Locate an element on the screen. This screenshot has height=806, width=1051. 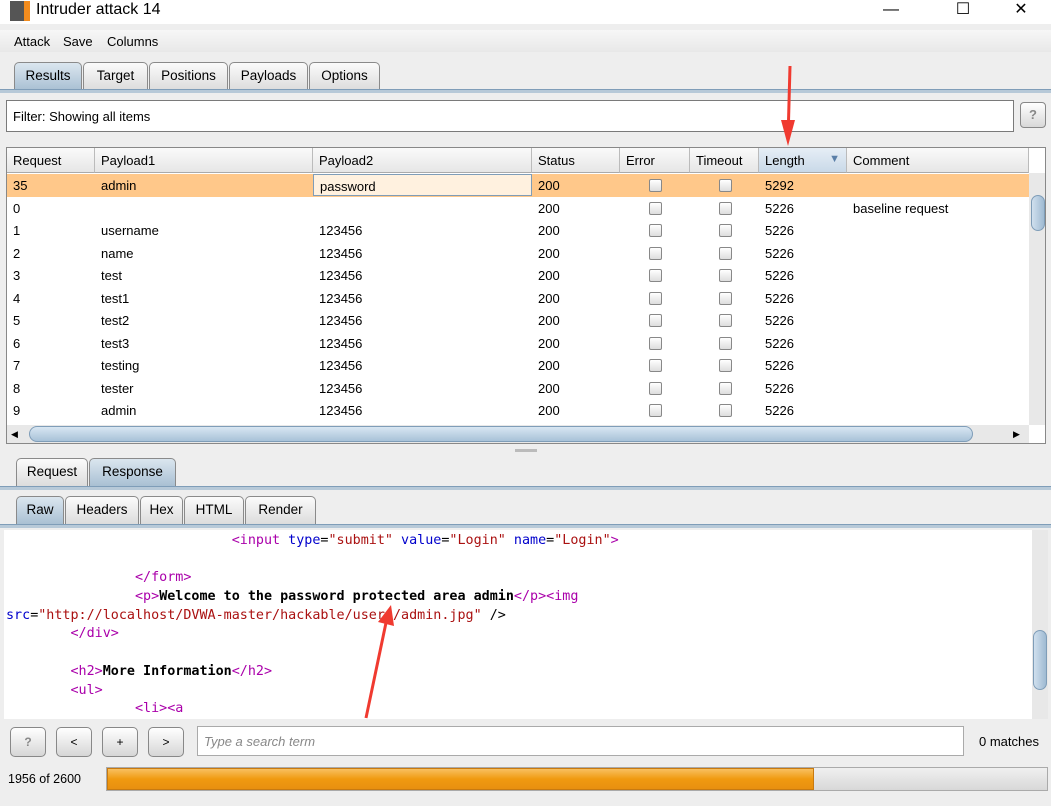
tab-html: HTML is located at coordinates (214, 510).